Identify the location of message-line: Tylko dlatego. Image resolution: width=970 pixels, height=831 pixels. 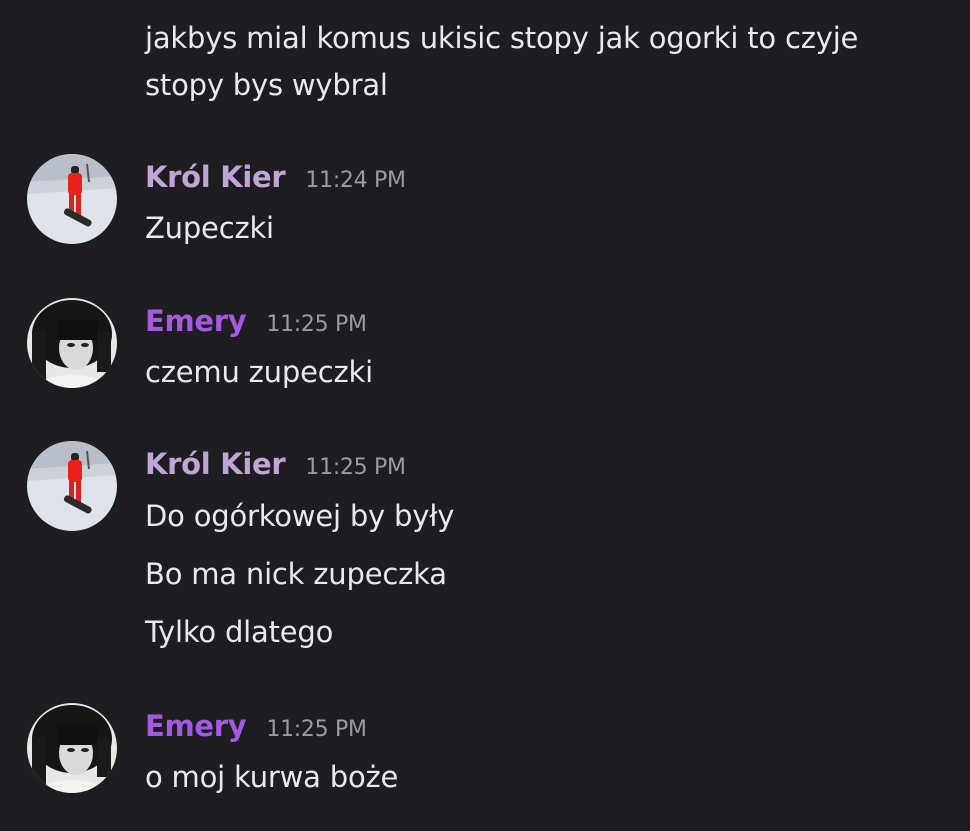
(239, 632).